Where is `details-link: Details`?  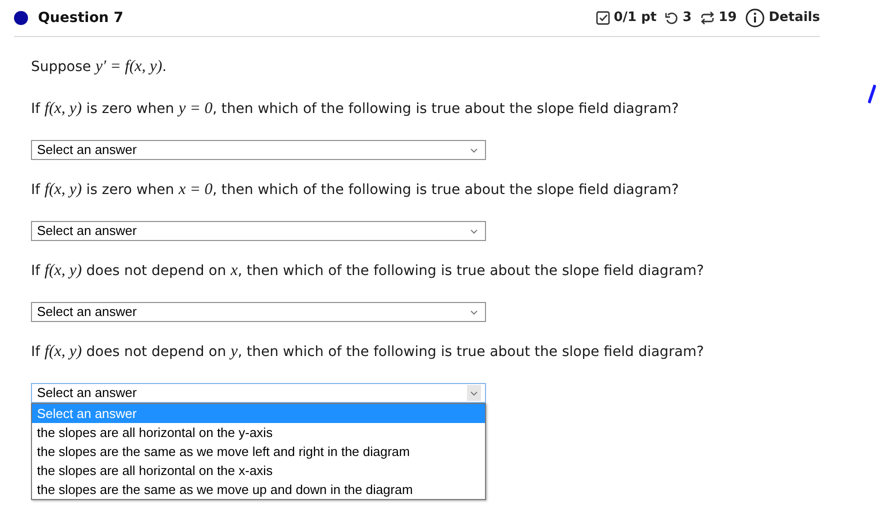 details-link: Details is located at coordinates (794, 18).